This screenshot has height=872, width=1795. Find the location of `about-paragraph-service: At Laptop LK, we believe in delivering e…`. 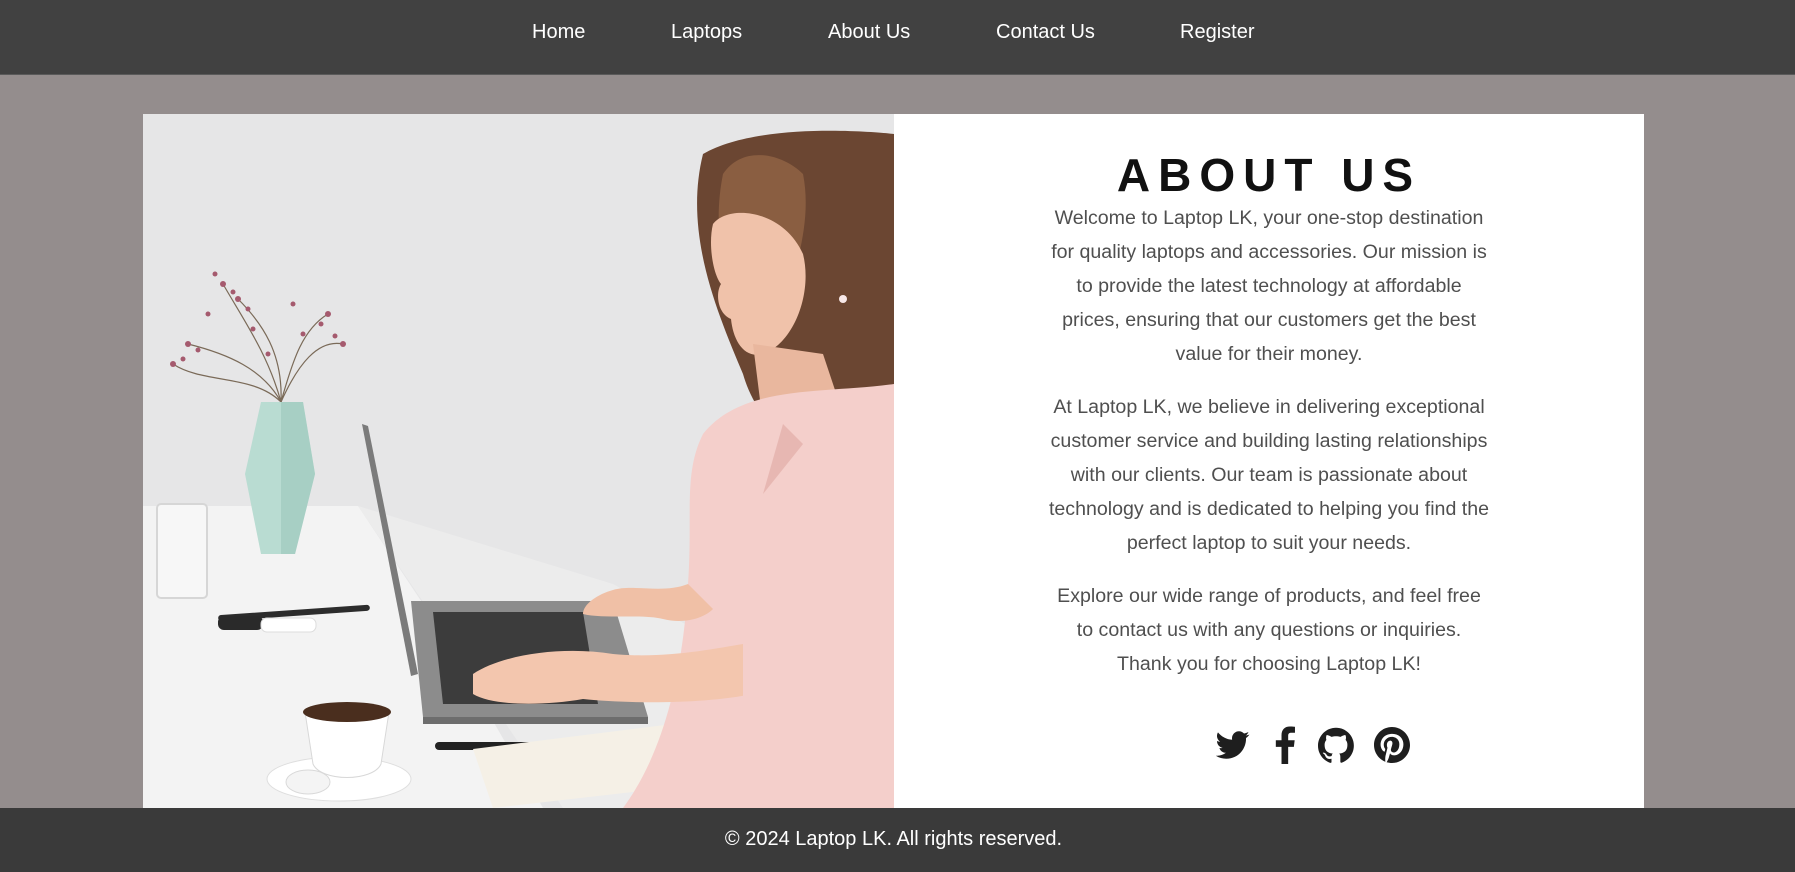

about-paragraph-service: At Laptop LK, we believe in delivering e… is located at coordinates (1269, 475).